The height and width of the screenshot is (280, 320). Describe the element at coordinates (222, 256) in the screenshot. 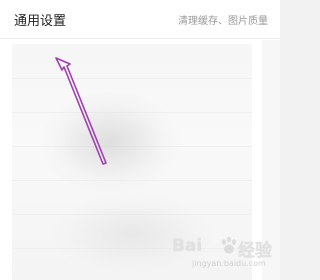

I see `baidu-jingyan-watermark: Bai 经验 jingyan.baidu.com` at that location.